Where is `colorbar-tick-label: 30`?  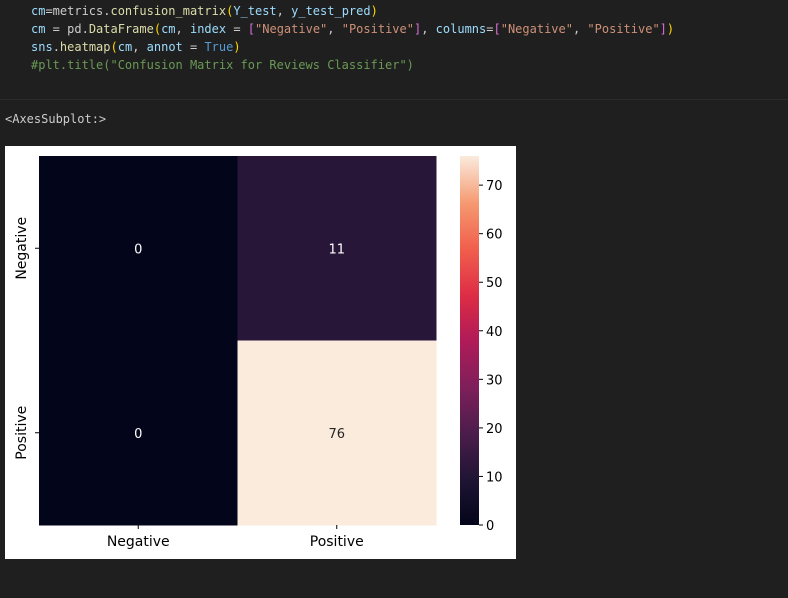
colorbar-tick-label: 30 is located at coordinates (494, 380).